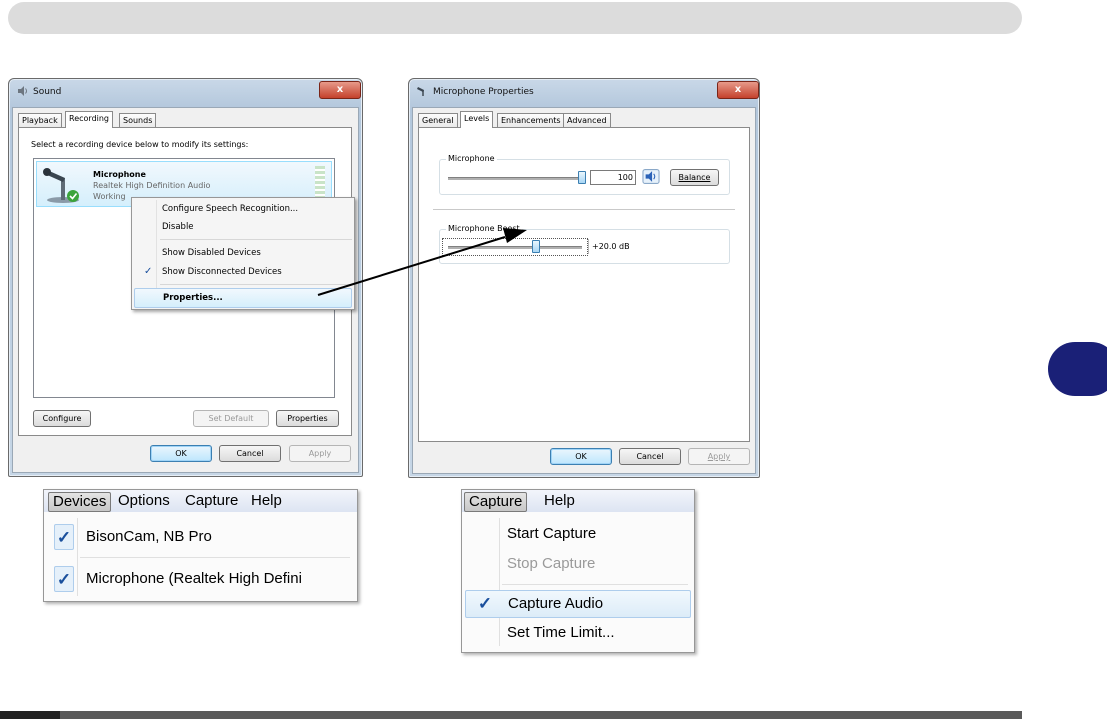 The height and width of the screenshot is (721, 1107). I want to click on top-banner, so click(515, 18).